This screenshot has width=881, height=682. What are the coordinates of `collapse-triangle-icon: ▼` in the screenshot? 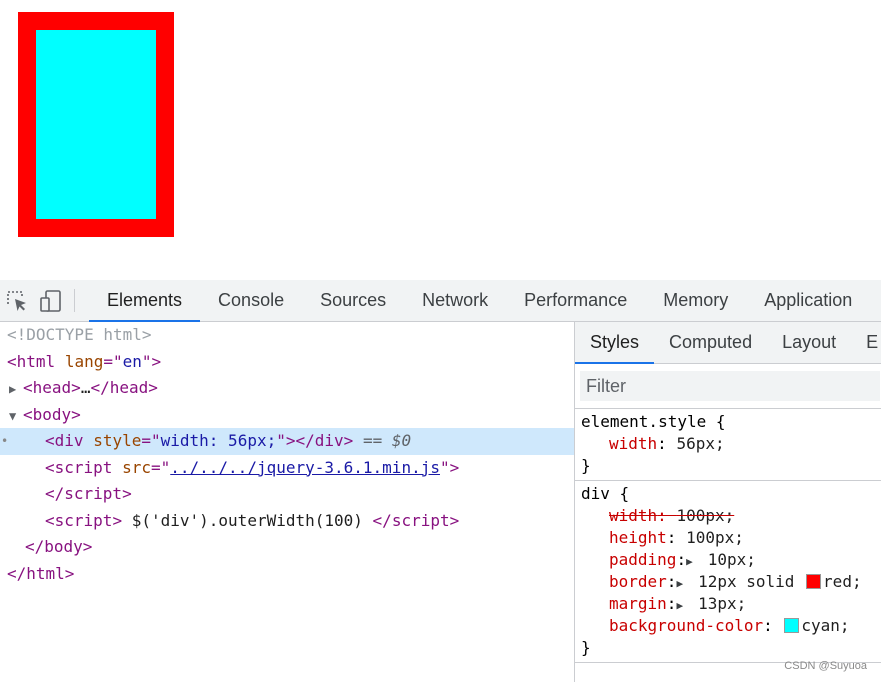 It's located at (16, 416).